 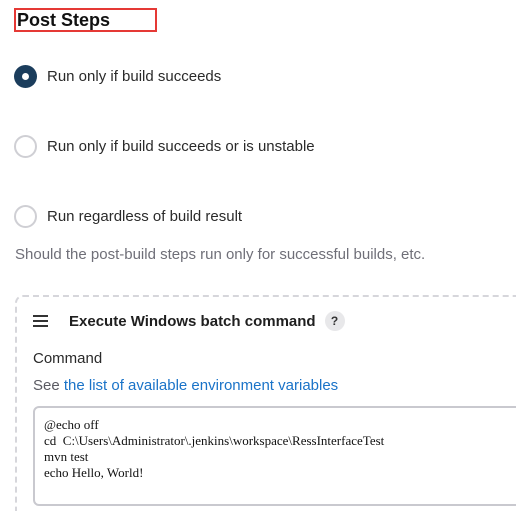 What do you see at coordinates (40, 321) in the screenshot?
I see `drag-handle-icon` at bounding box center [40, 321].